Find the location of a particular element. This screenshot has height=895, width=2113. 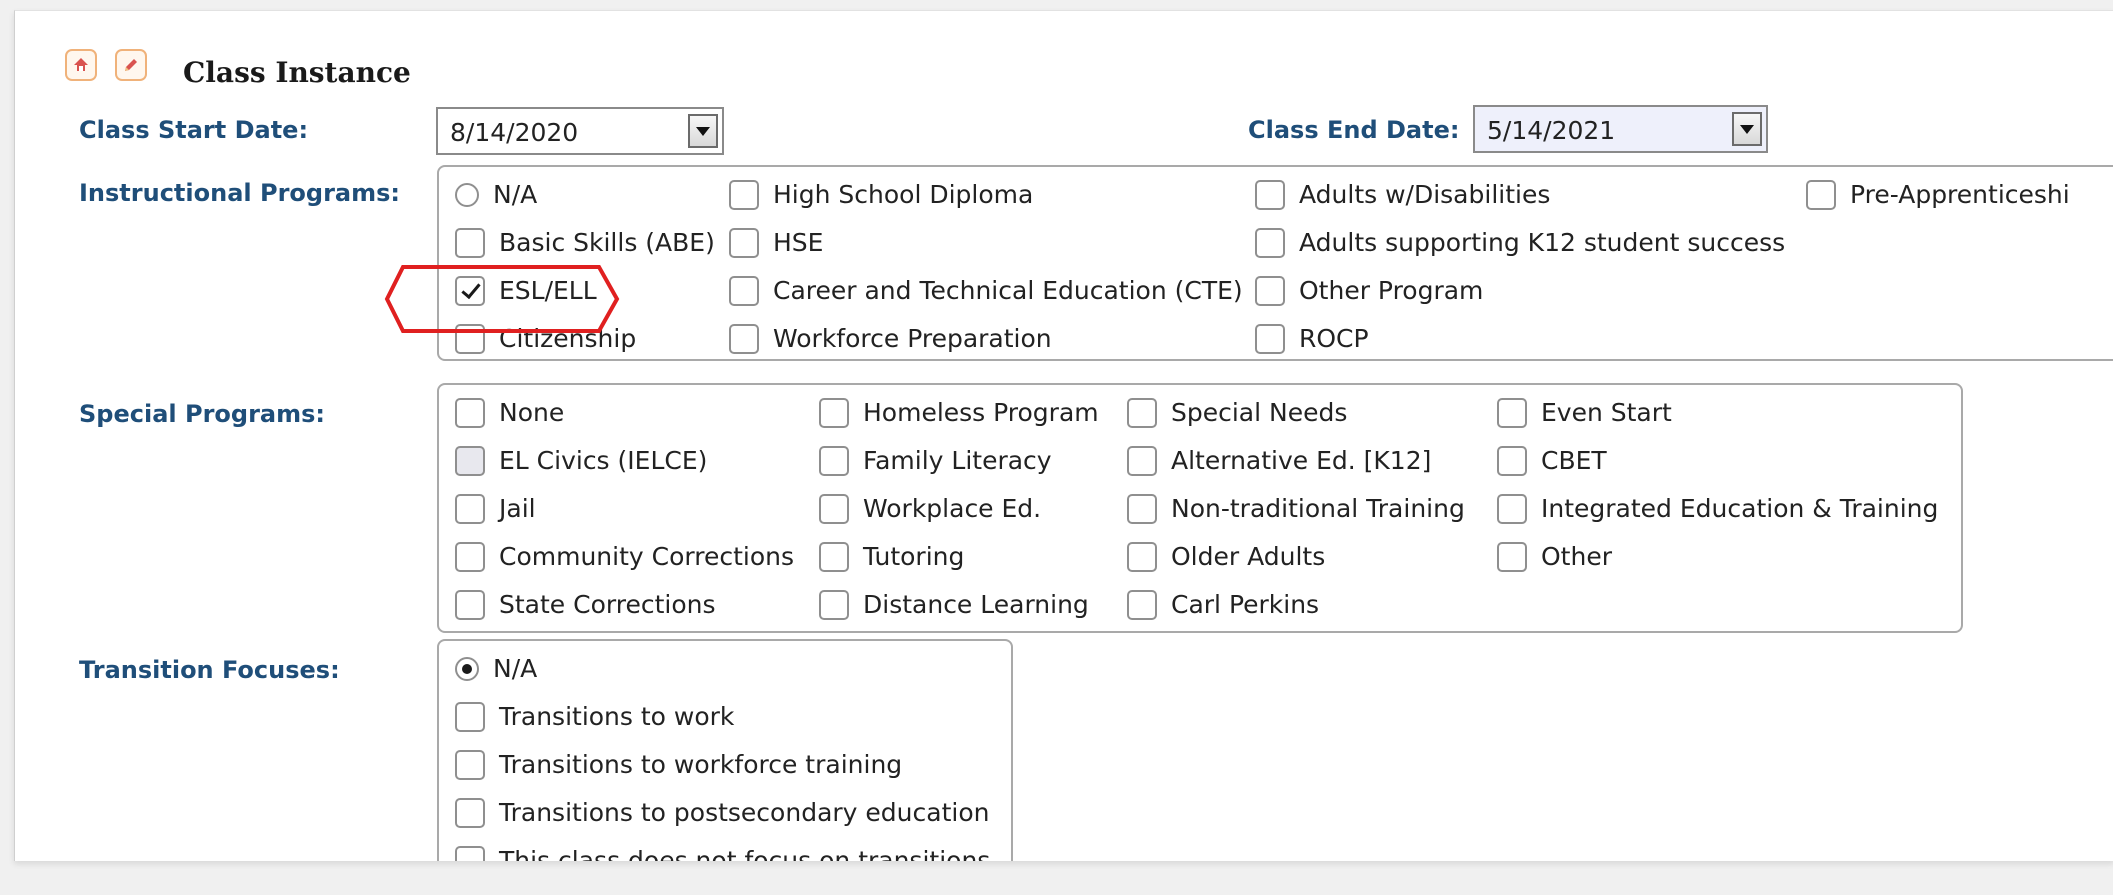

transition-focuses-label: Transition Focuses: is located at coordinates (209, 670).